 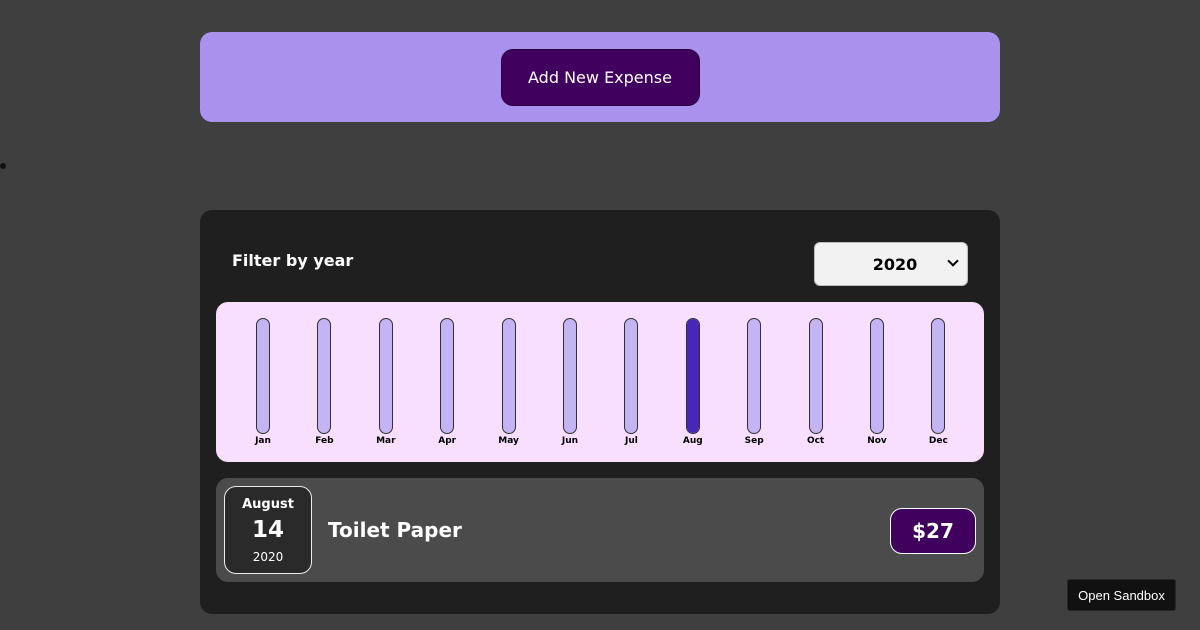 What do you see at coordinates (600, 530) in the screenshot?
I see `expense-item: August 14 2020 Toilet Paper $27` at bounding box center [600, 530].